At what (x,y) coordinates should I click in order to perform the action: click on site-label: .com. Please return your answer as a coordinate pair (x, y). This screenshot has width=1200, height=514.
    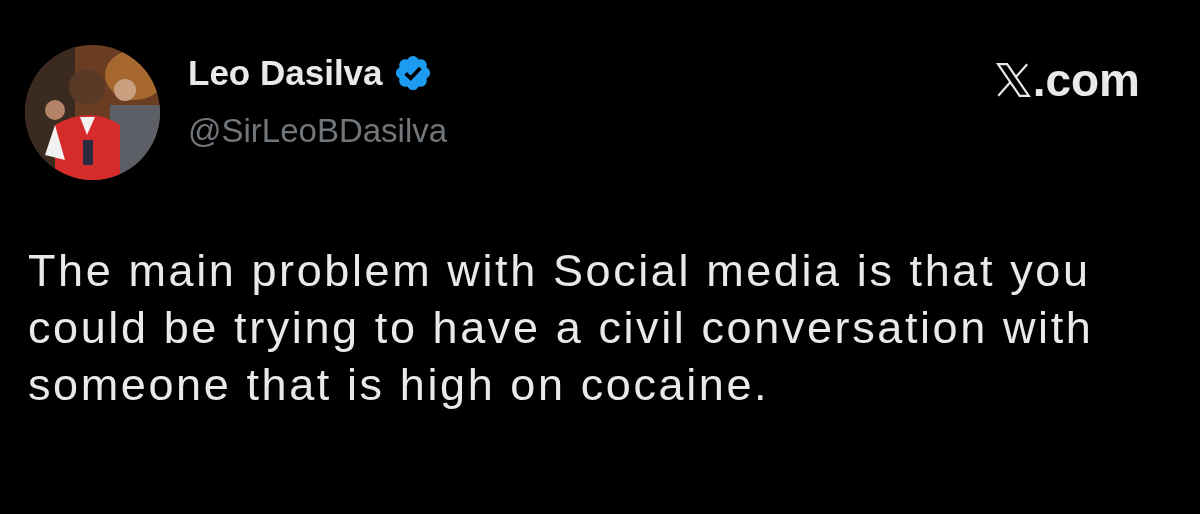
    Looking at the image, I should click on (1086, 80).